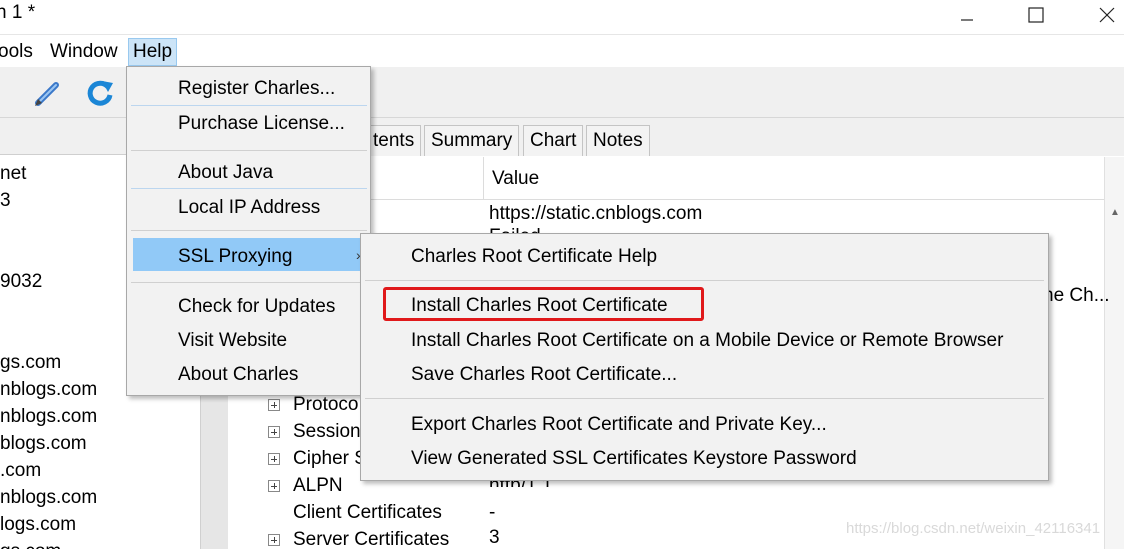 The width and height of the screenshot is (1124, 551). I want to click on tree-item: 3, so click(5, 201).